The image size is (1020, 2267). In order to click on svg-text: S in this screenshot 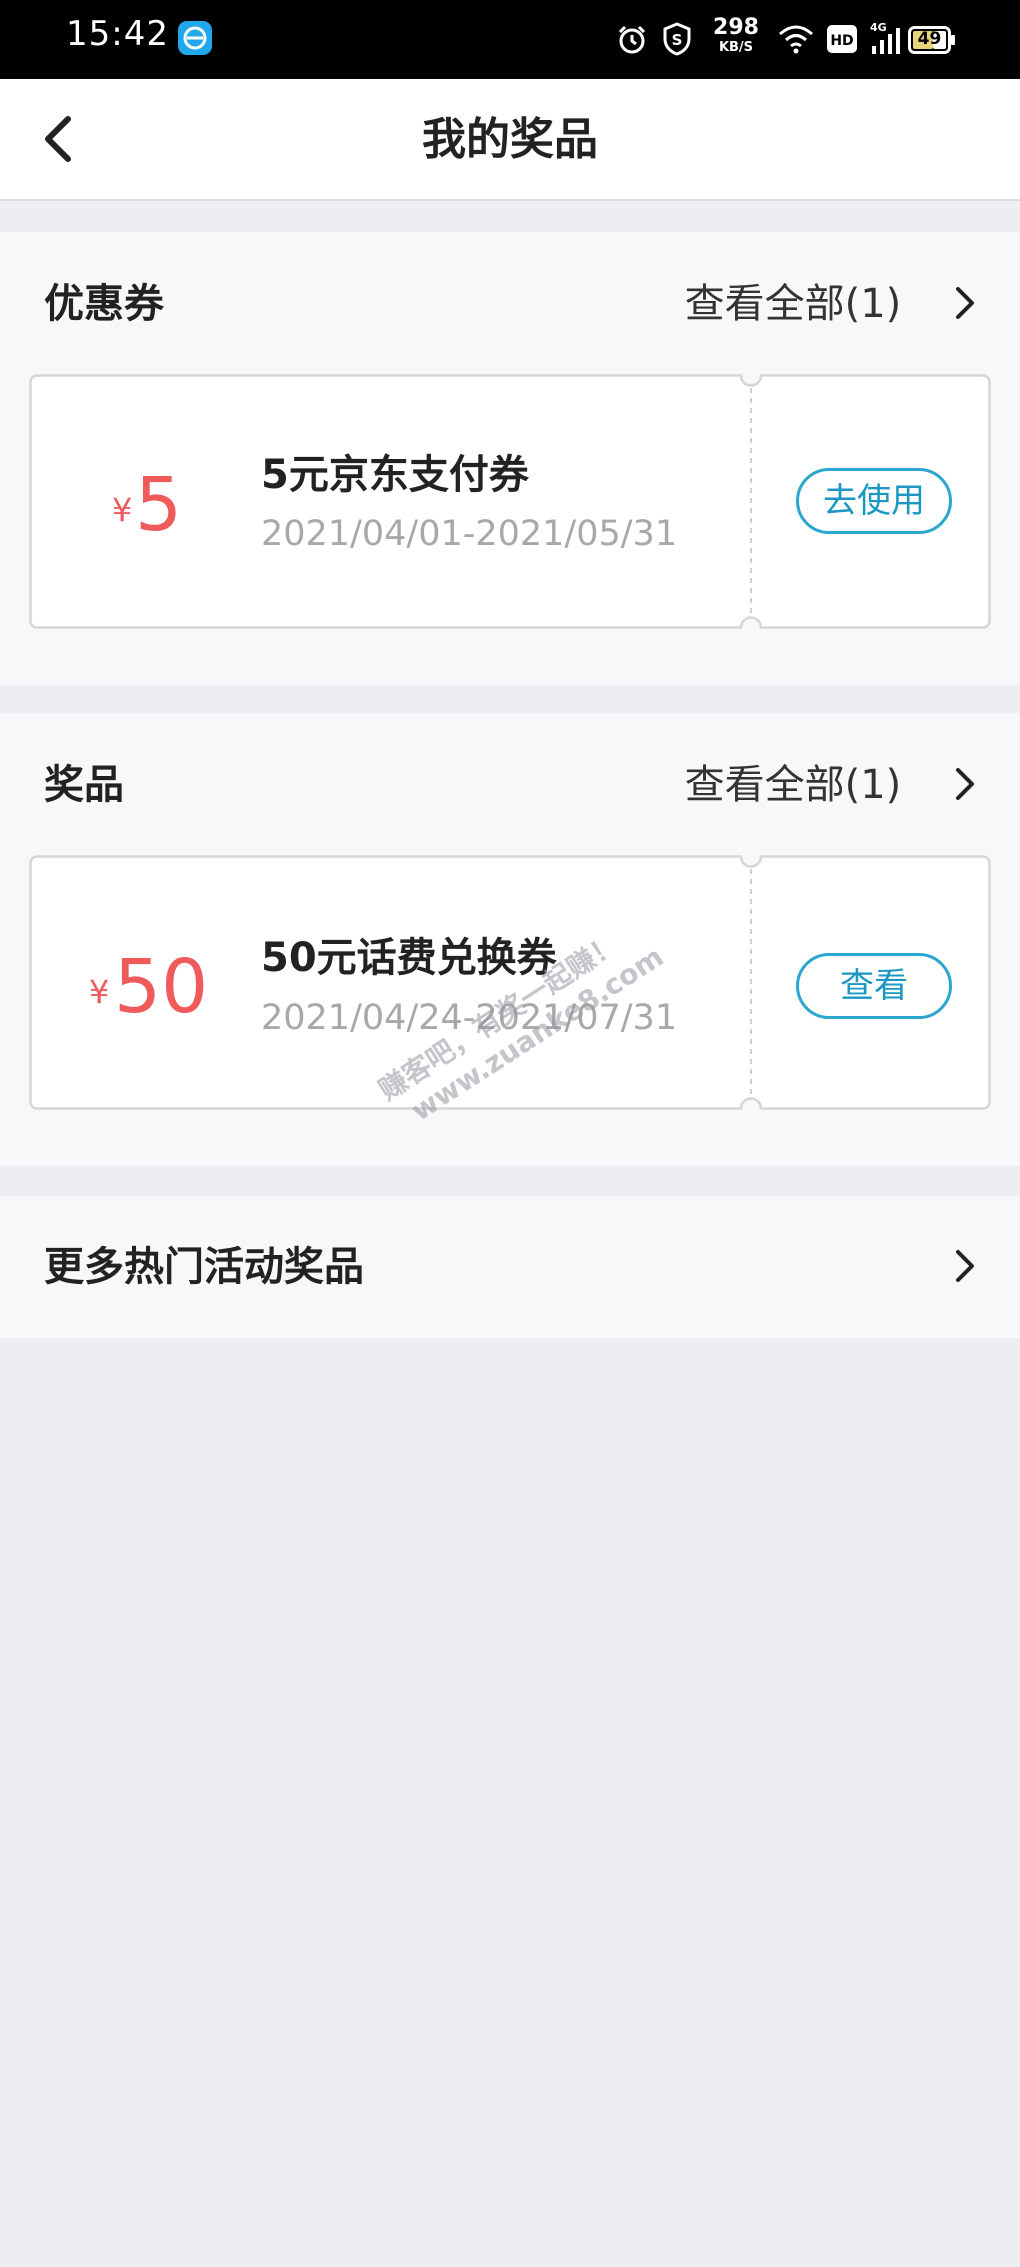, I will do `click(677, 40)`.